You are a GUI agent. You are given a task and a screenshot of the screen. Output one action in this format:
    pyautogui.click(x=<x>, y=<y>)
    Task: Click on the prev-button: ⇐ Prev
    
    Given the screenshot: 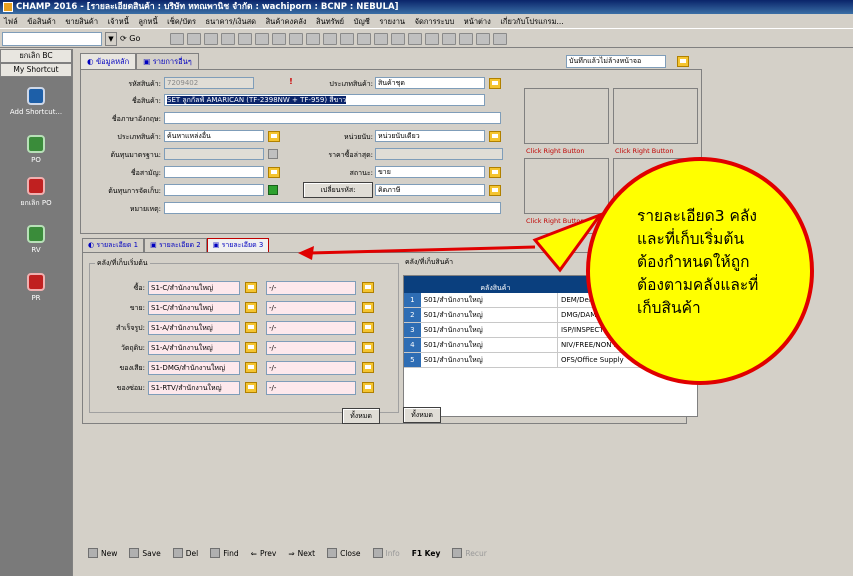 What is the action you would take?
    pyautogui.click(x=264, y=553)
    